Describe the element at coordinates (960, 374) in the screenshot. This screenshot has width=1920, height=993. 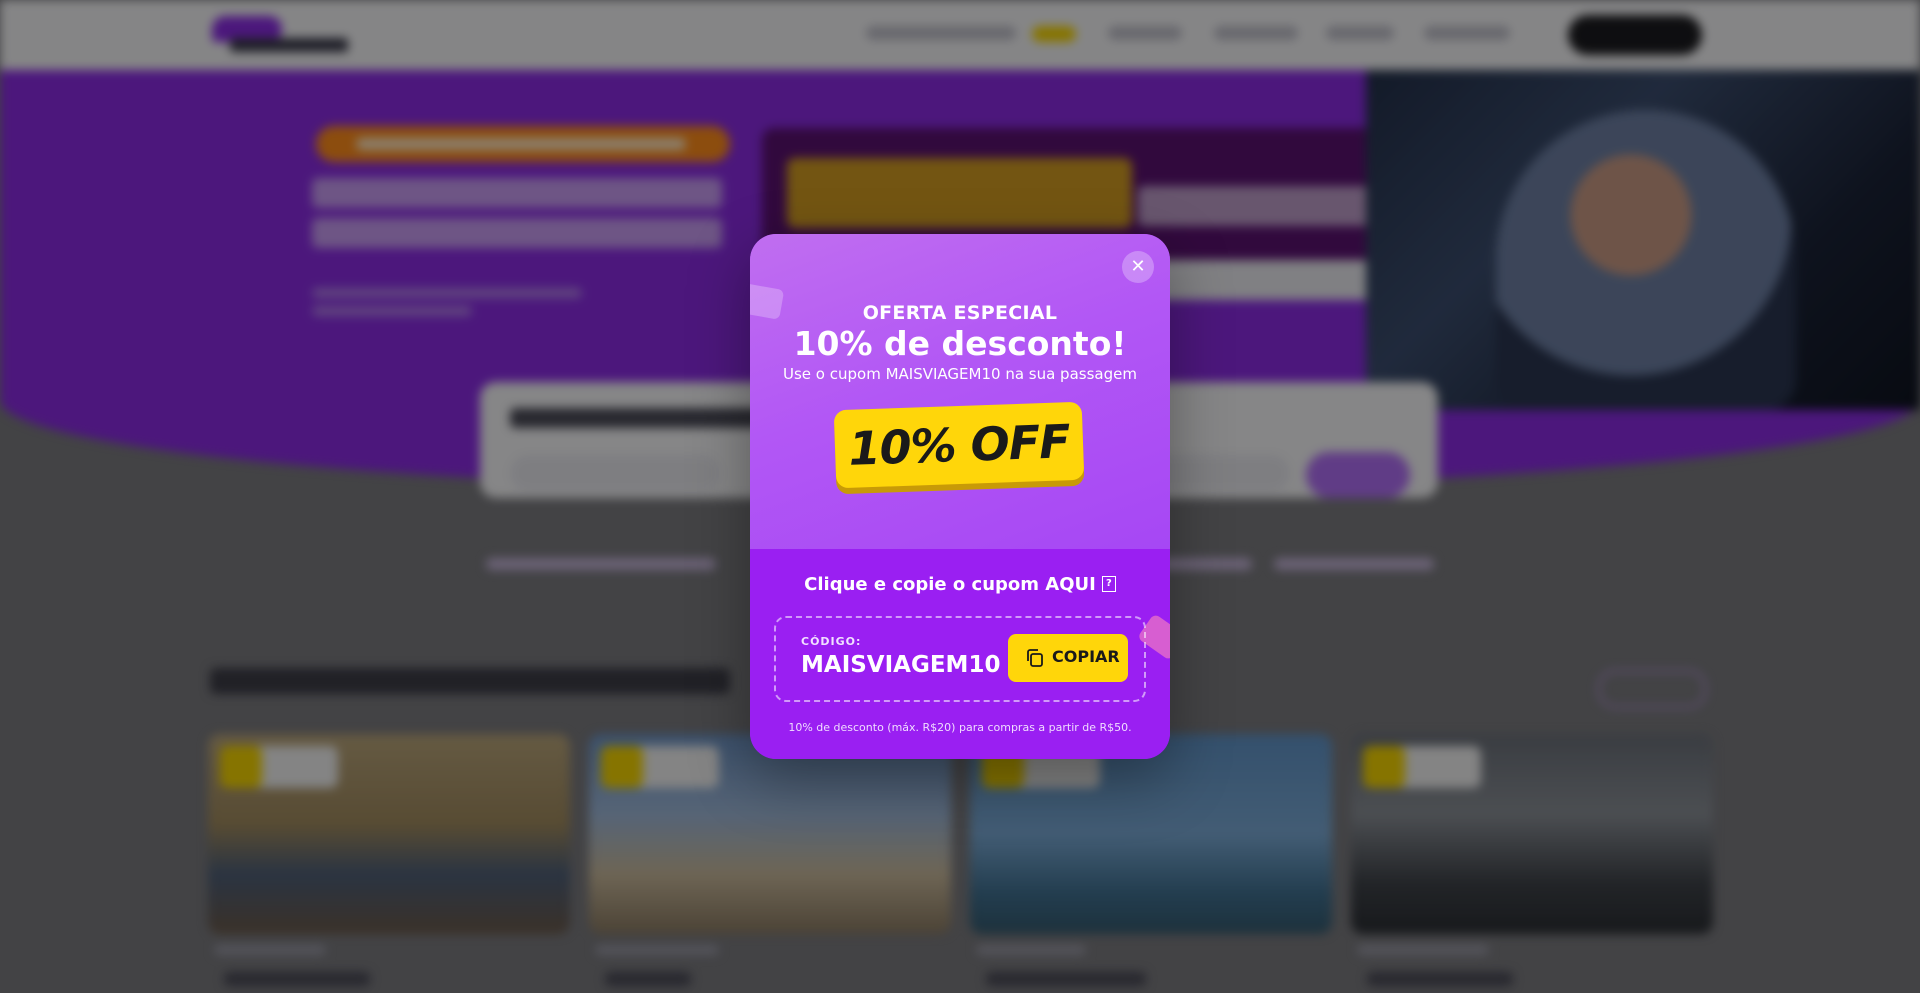
I see `offer-subline: Use o cupom MAISVIAGEM10 na sua passagem` at that location.